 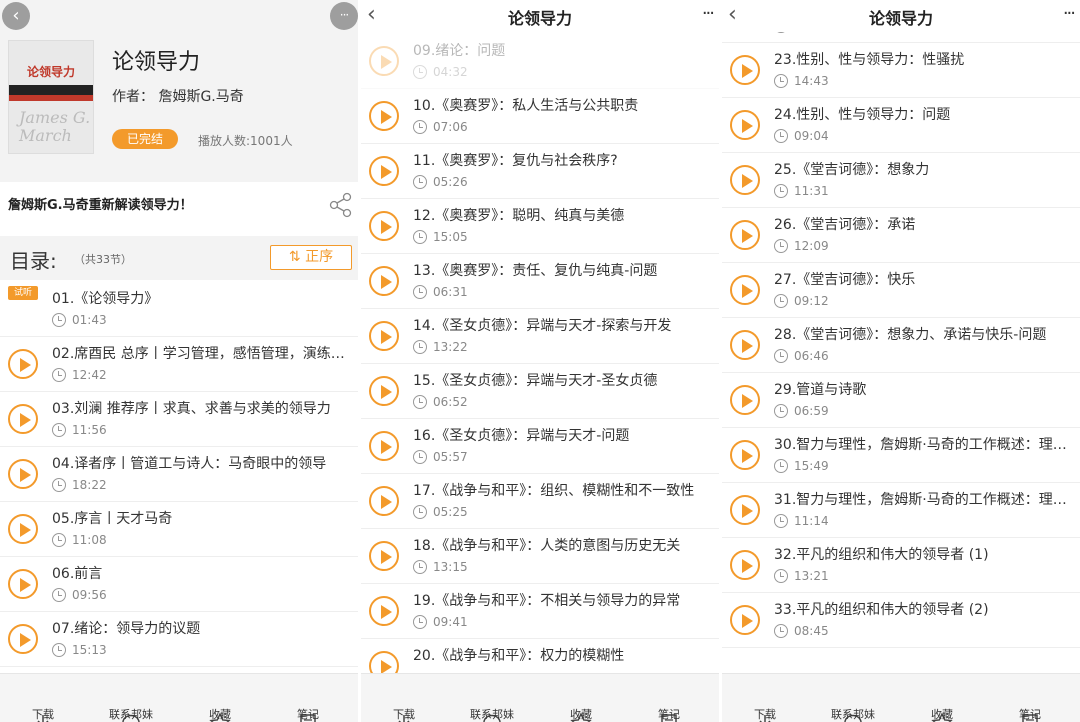 What do you see at coordinates (540, 171) in the screenshot?
I see `list-item: 11.《奥赛罗》：复仇与社会秩序? 05:26` at bounding box center [540, 171].